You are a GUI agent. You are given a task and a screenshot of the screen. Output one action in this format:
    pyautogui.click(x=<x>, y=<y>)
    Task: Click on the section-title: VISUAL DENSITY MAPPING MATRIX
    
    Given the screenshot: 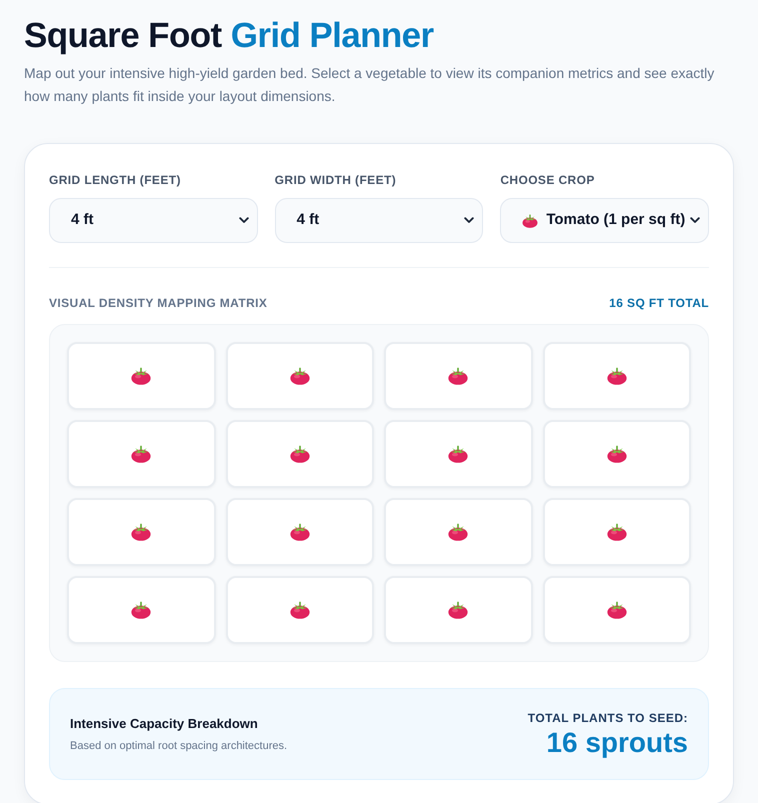 What is the action you would take?
    pyautogui.click(x=158, y=303)
    